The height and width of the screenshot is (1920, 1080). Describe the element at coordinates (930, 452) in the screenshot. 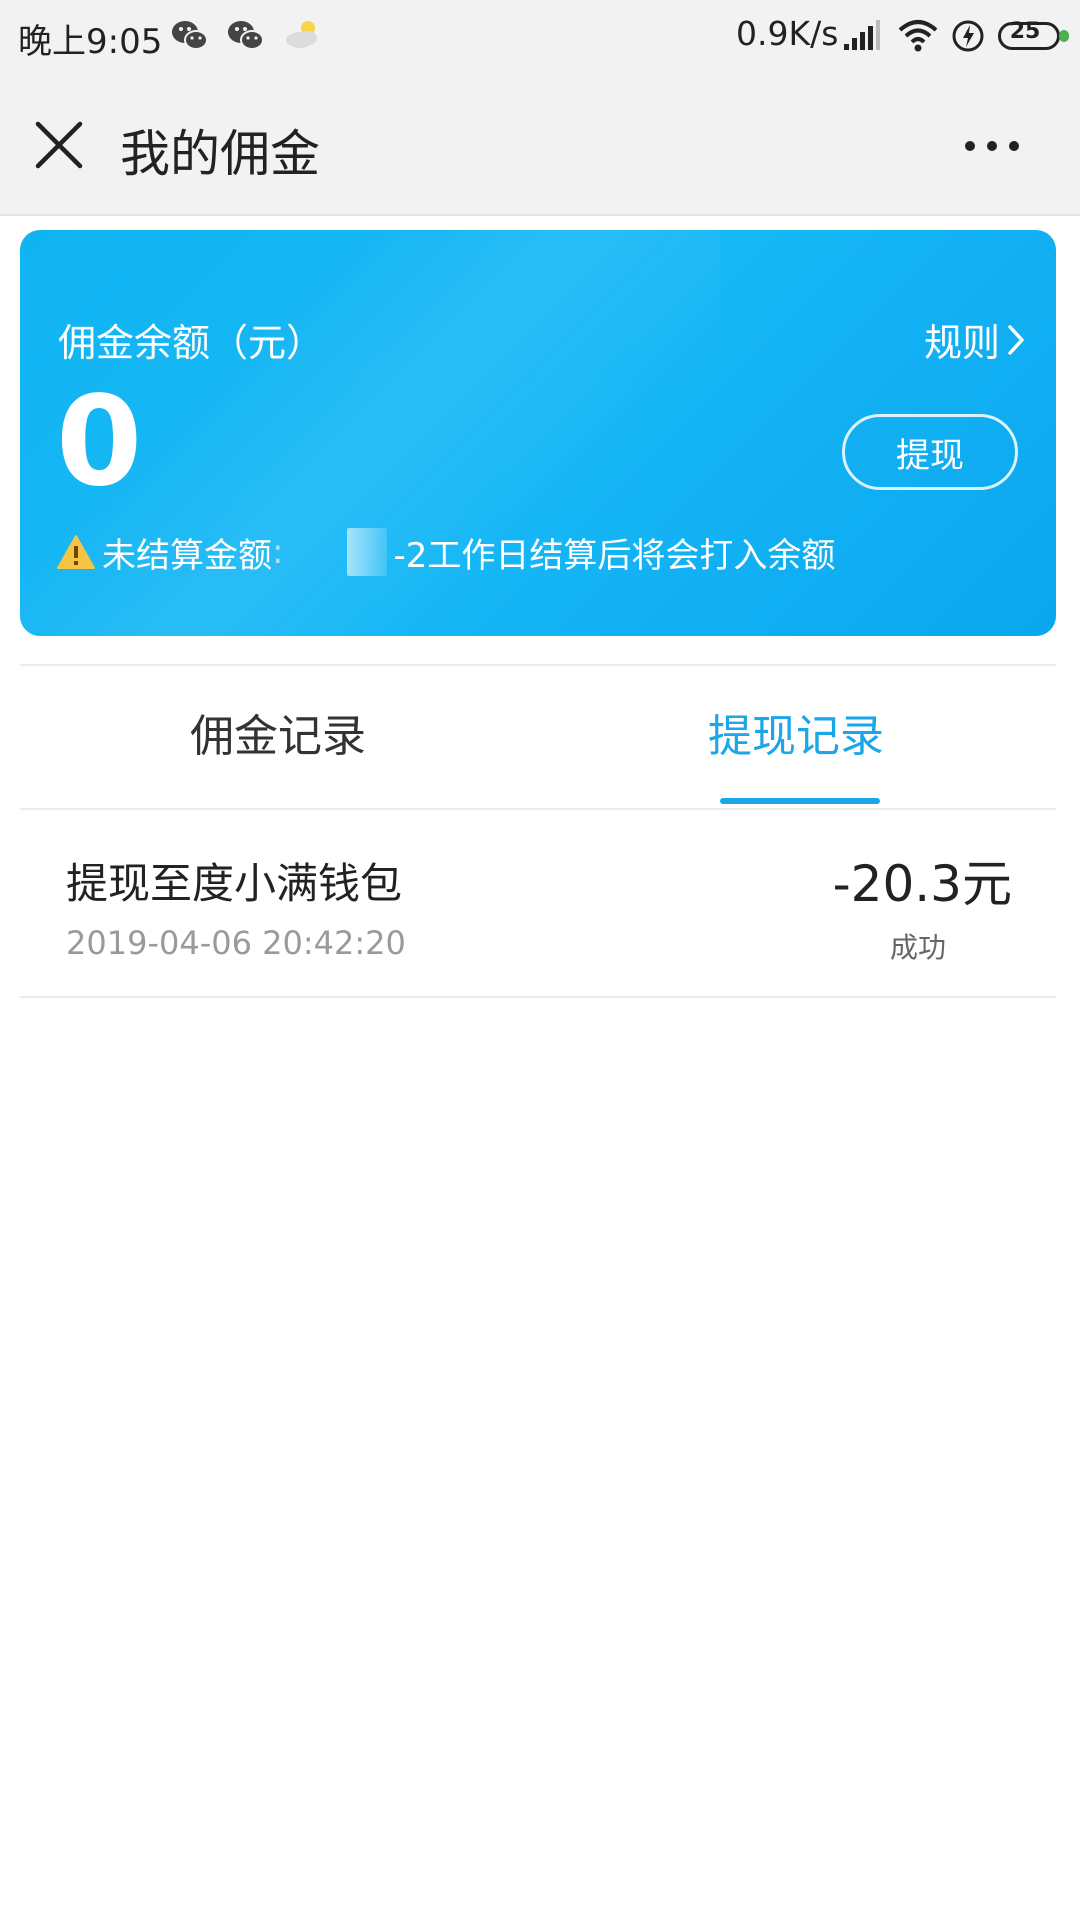

I see `withdraw-button: 提现` at that location.